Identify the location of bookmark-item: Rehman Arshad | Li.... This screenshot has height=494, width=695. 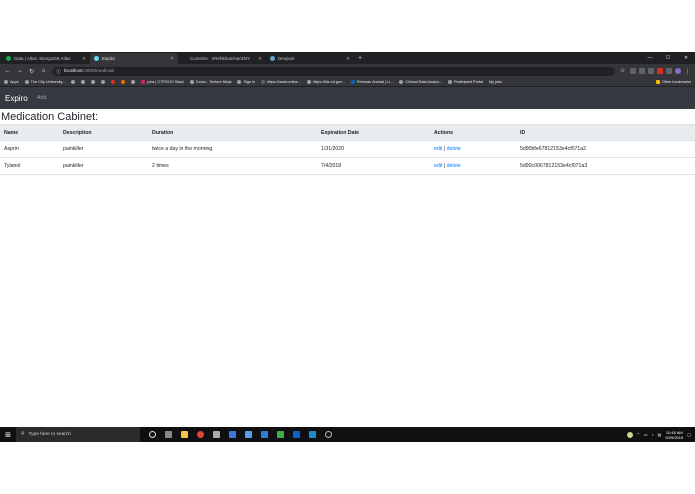
(371, 82).